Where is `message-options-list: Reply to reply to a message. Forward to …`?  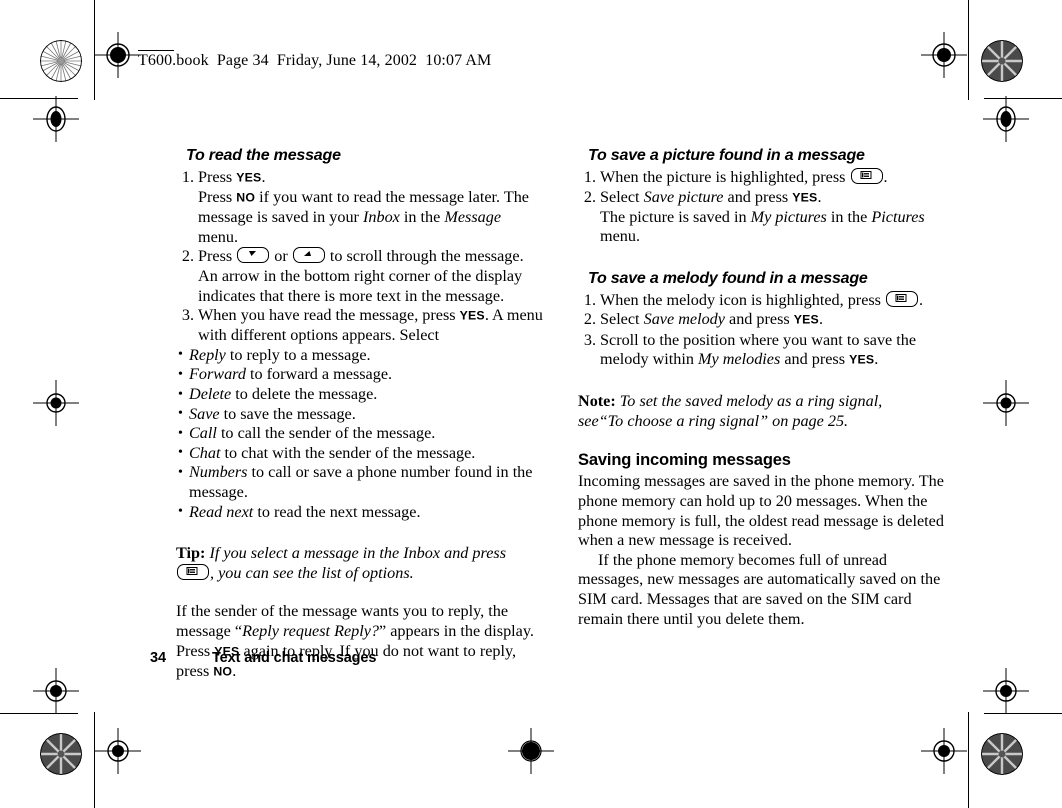
message-options-list: Reply to reply to a message. Forward to … is located at coordinates (360, 434).